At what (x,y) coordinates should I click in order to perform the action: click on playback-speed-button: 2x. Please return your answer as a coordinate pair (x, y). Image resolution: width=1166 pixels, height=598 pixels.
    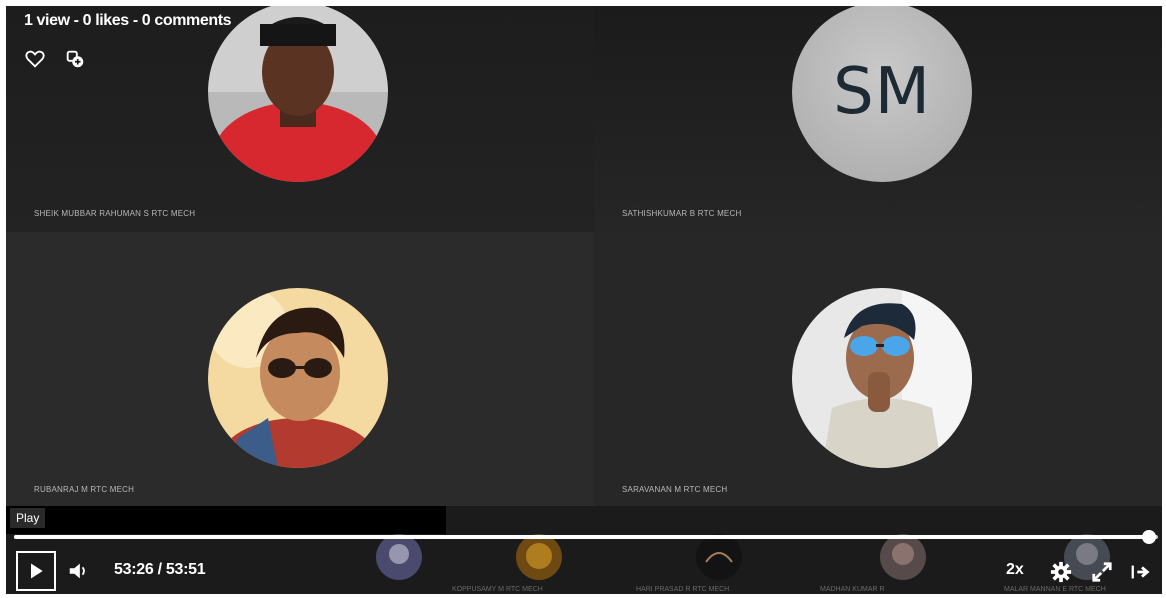
    Looking at the image, I should click on (1015, 570).